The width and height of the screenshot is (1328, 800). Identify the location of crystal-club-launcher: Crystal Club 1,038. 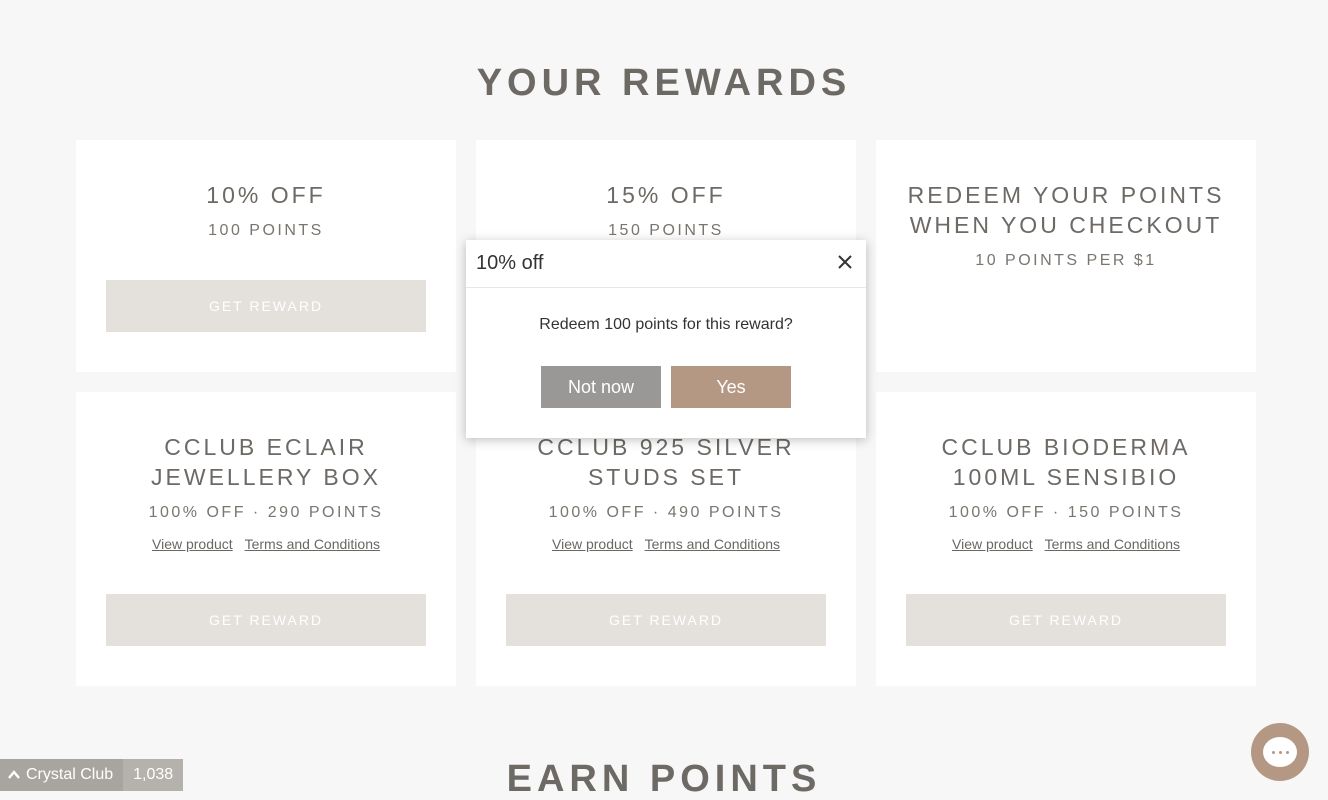
(92, 775).